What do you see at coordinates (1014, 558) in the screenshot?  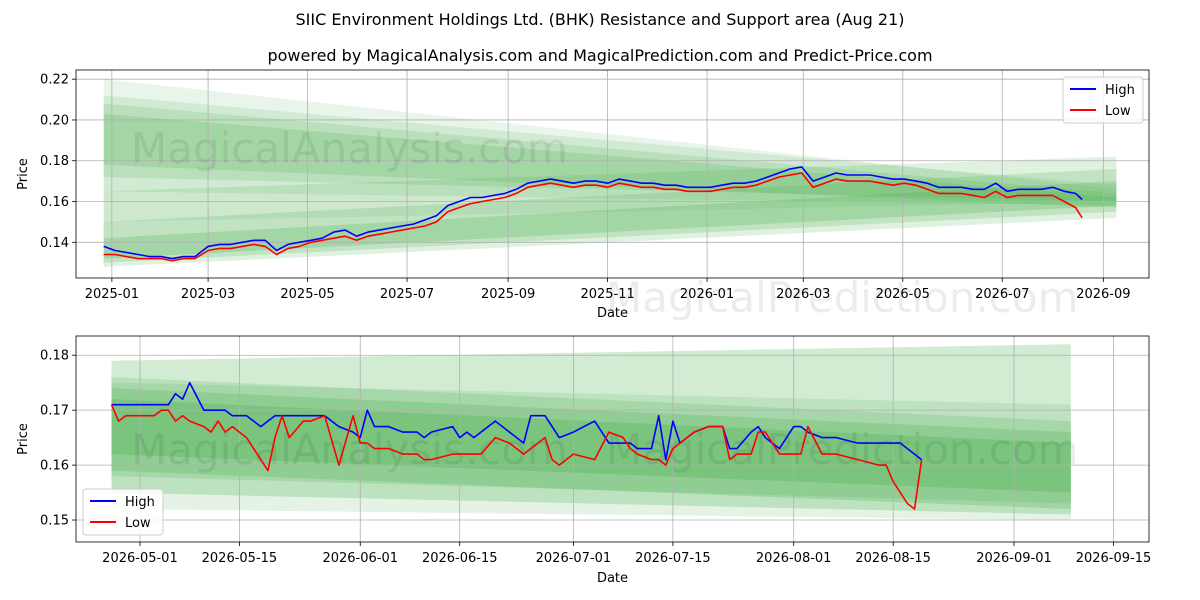 I see `x-tick-label: 2026-09-01` at bounding box center [1014, 558].